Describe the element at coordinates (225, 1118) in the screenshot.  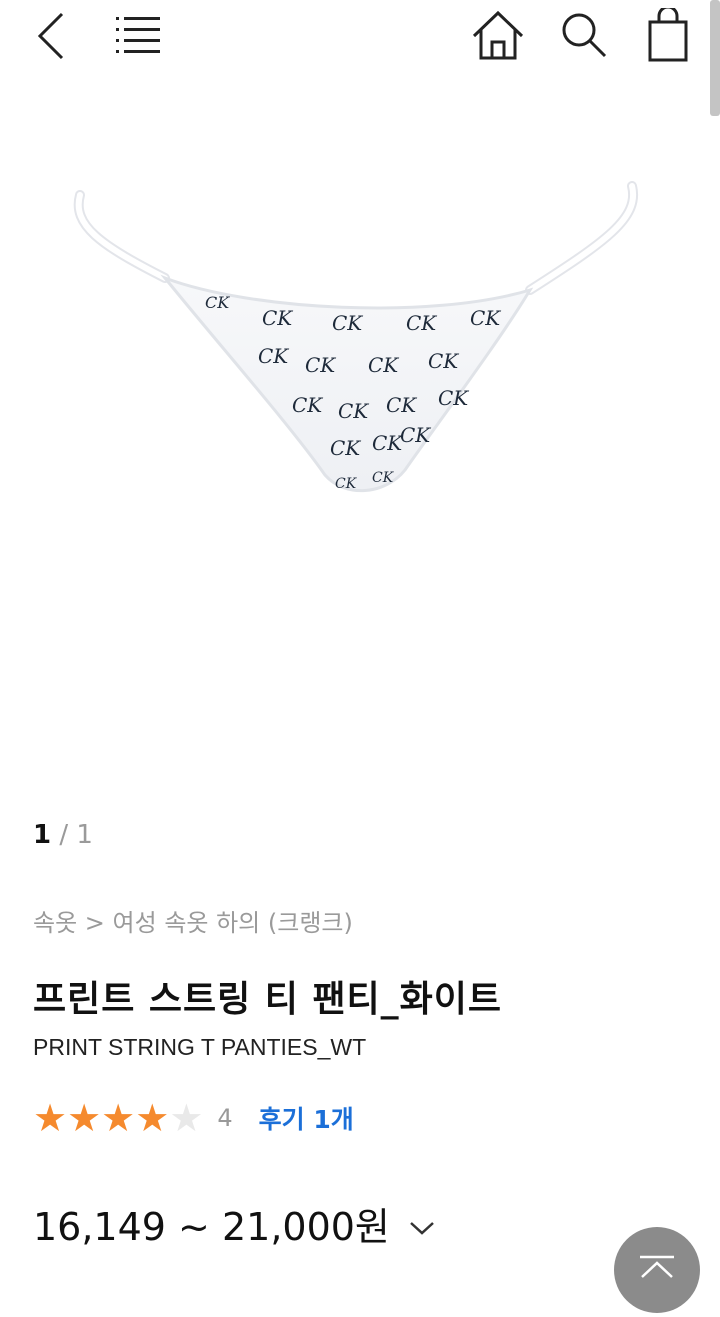
I see `rating-value: 4` at that location.